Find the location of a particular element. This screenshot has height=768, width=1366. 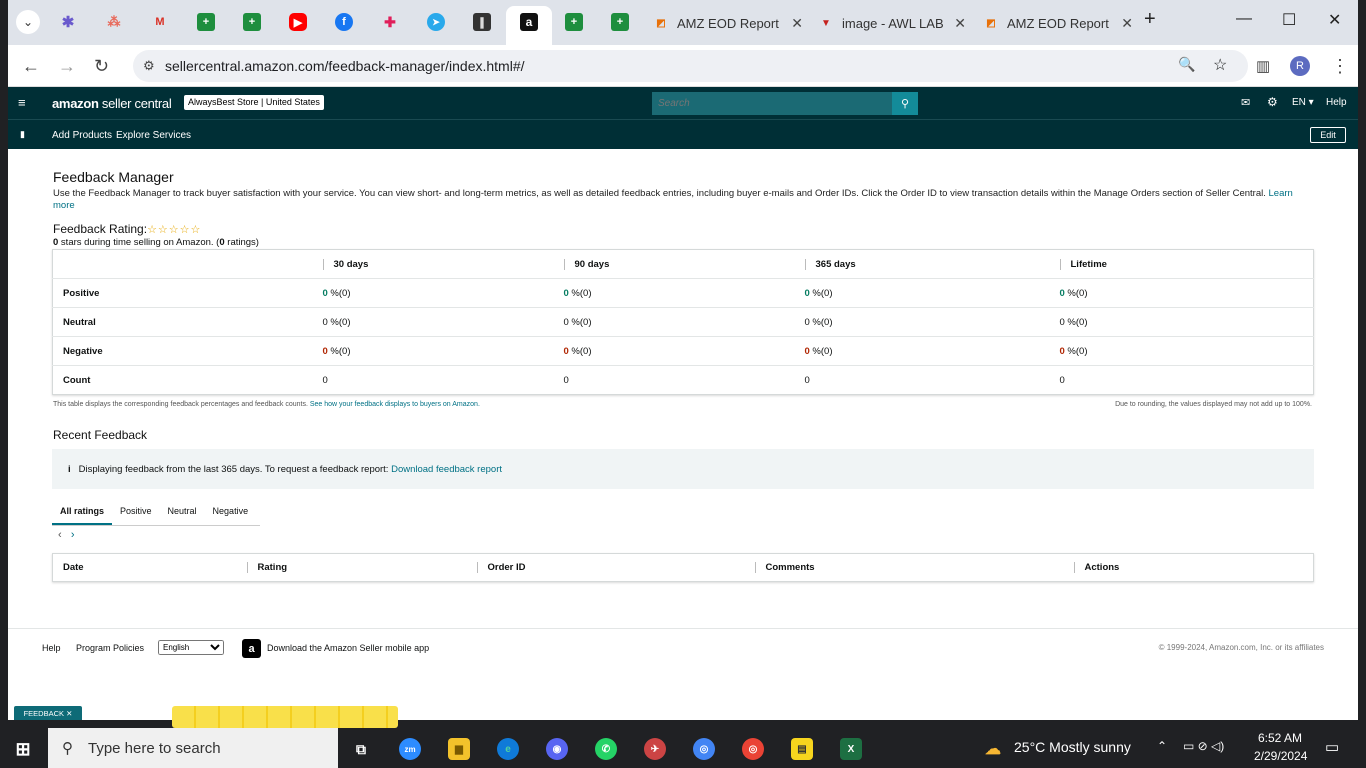

tab-image-awl-lab: ▼ image - AWL LAB ✕ is located at coordinates (893, 23).